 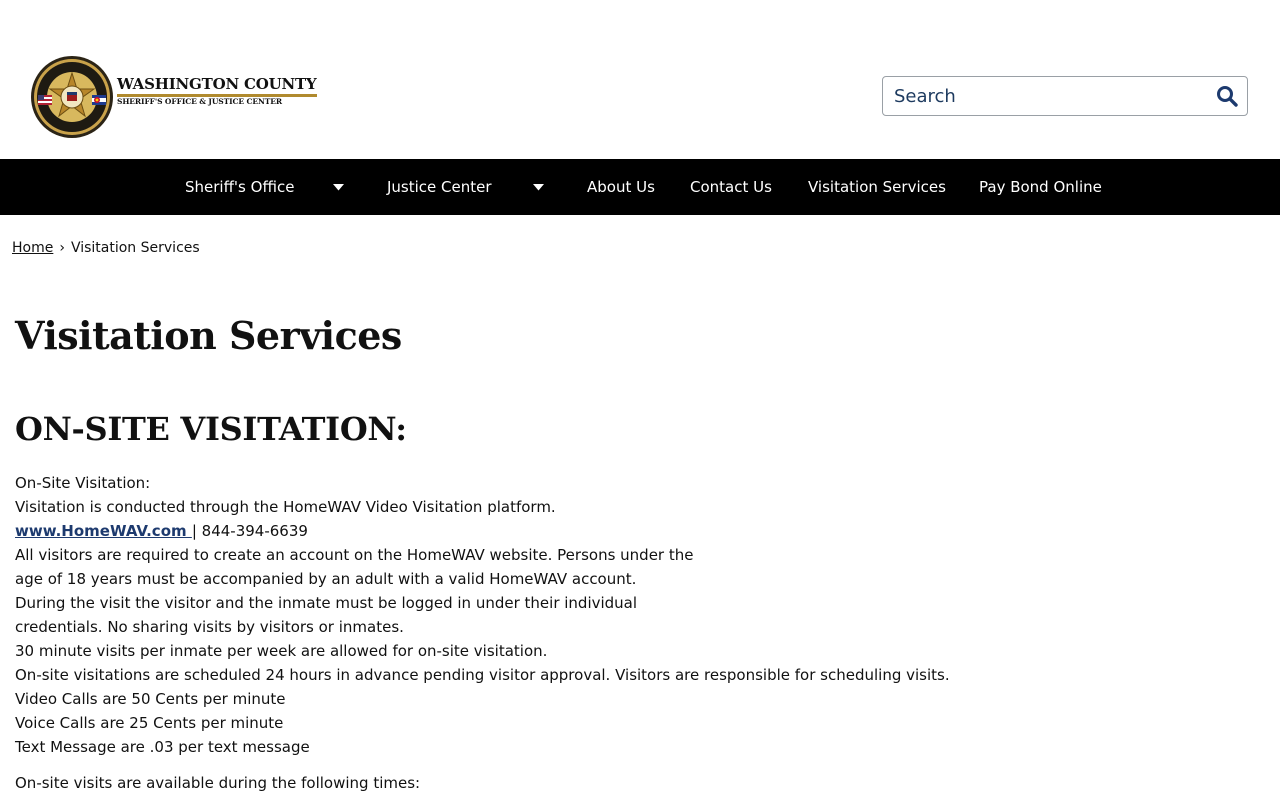 I want to click on nav-item-justice-center: Justice Center, so click(x=439, y=187).